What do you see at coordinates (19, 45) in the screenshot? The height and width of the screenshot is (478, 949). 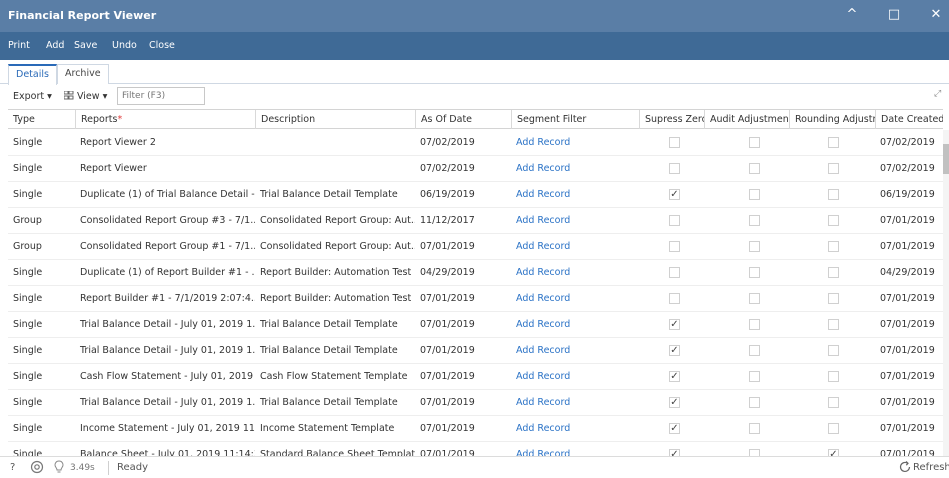 I see `print-button: Print` at bounding box center [19, 45].